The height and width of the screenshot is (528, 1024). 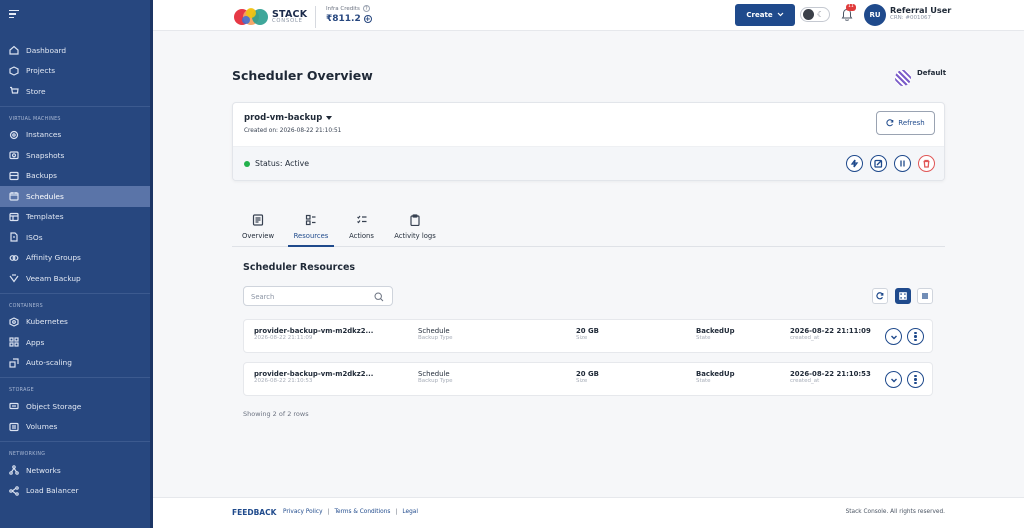 I want to click on sidebar-item-load-balancer: Load Balancer, so click(x=75, y=491).